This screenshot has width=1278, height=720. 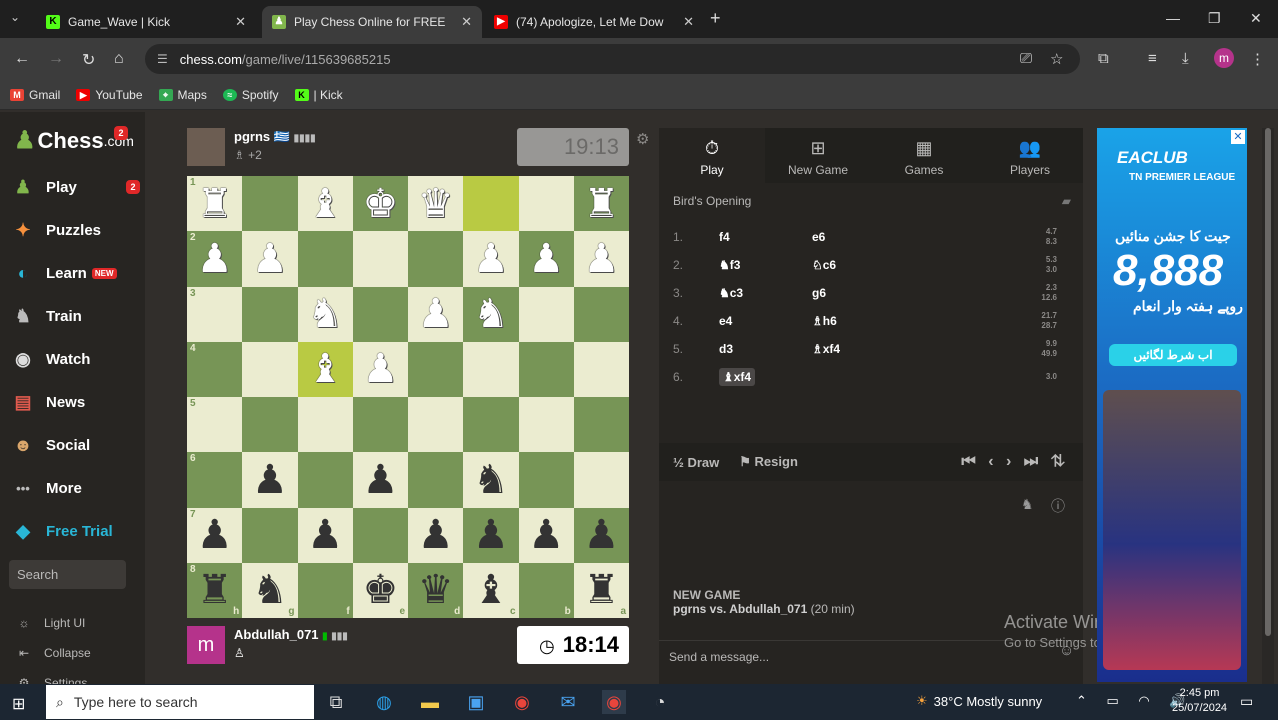 I want to click on nav-train: ♞ Train, so click(x=75, y=316).